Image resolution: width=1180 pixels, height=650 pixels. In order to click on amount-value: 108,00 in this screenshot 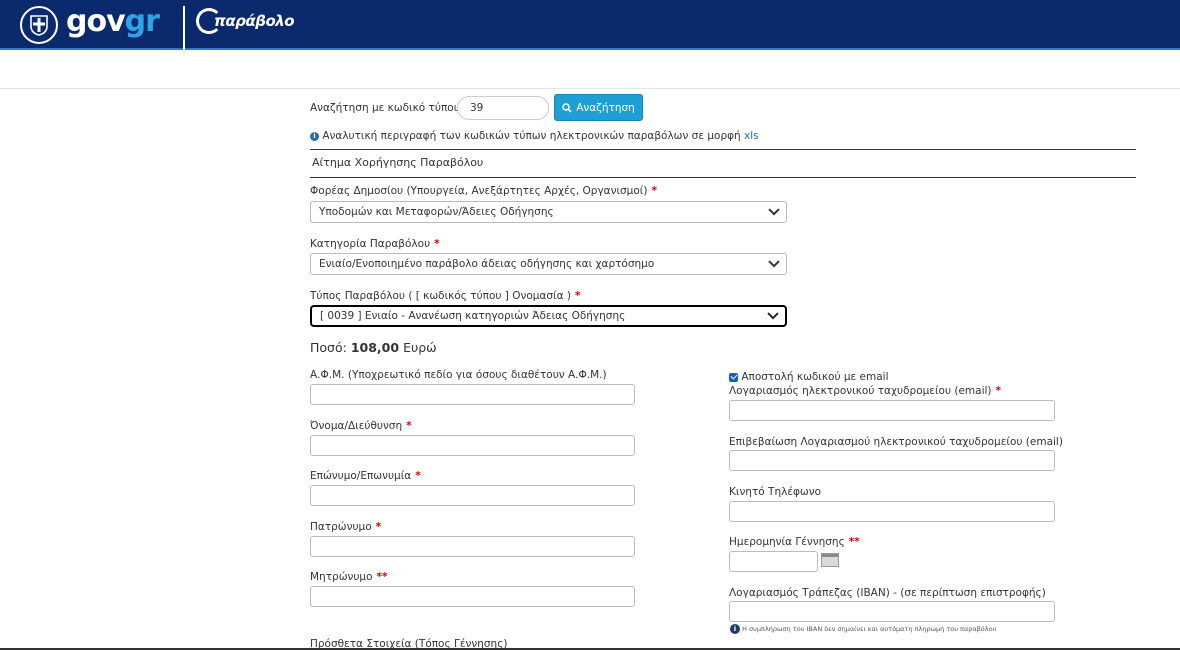, I will do `click(375, 347)`.